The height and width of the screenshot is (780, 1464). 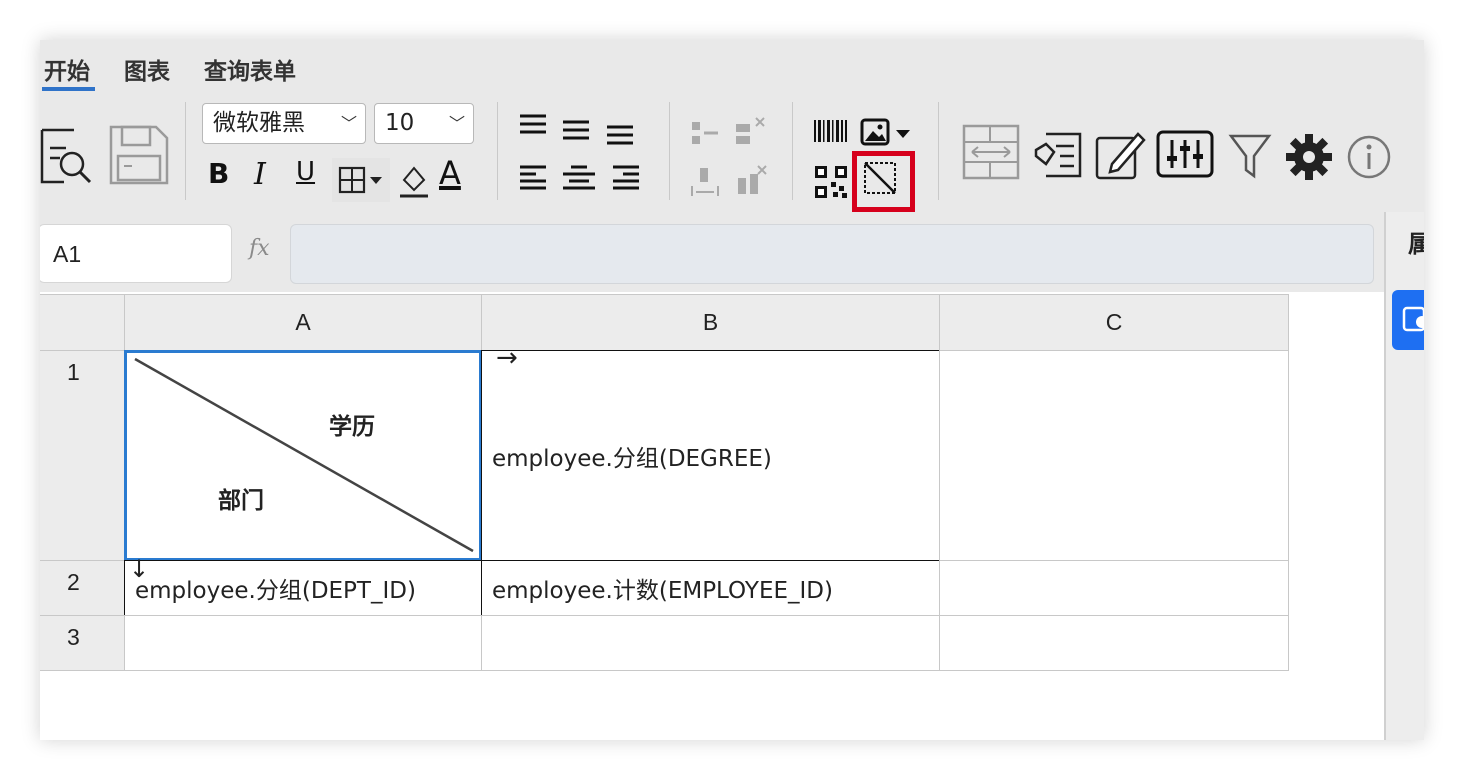 What do you see at coordinates (1404, 476) in the screenshot?
I see `properties-panel: 属` at bounding box center [1404, 476].